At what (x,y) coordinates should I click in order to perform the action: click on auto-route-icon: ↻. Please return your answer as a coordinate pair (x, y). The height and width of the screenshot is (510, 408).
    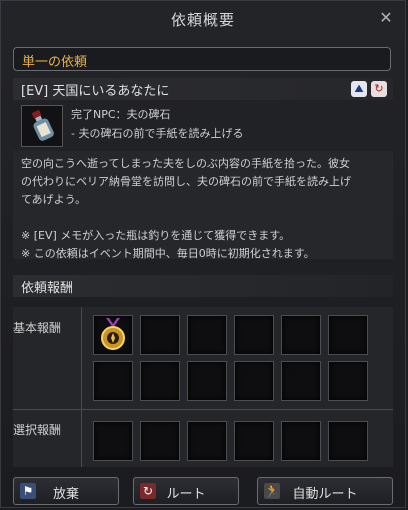
    Looking at the image, I should click on (379, 89).